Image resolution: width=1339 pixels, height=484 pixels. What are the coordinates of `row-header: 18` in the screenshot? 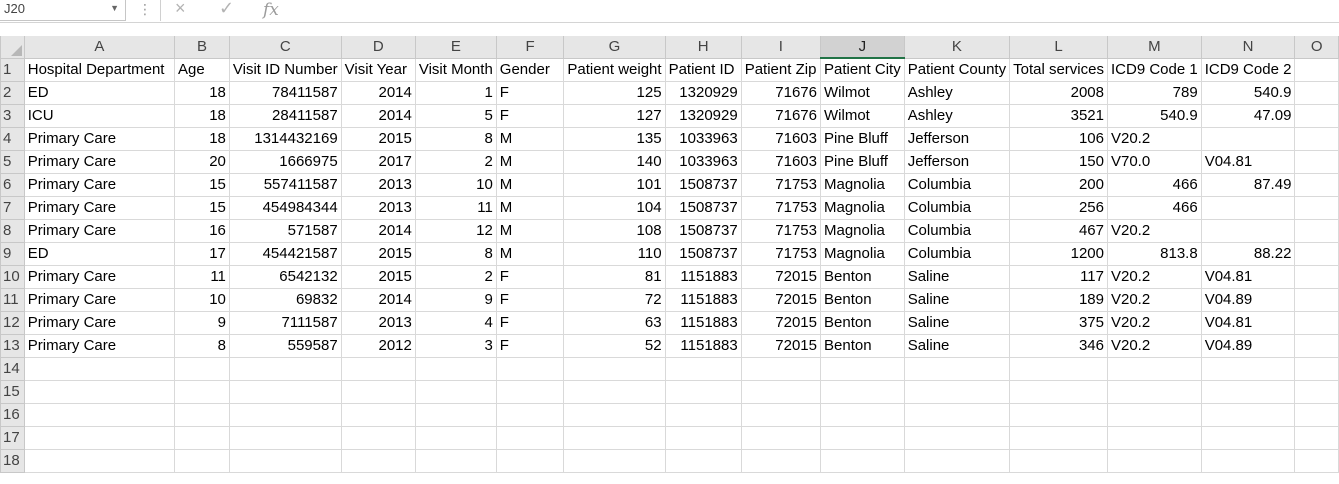 It's located at (12, 461).